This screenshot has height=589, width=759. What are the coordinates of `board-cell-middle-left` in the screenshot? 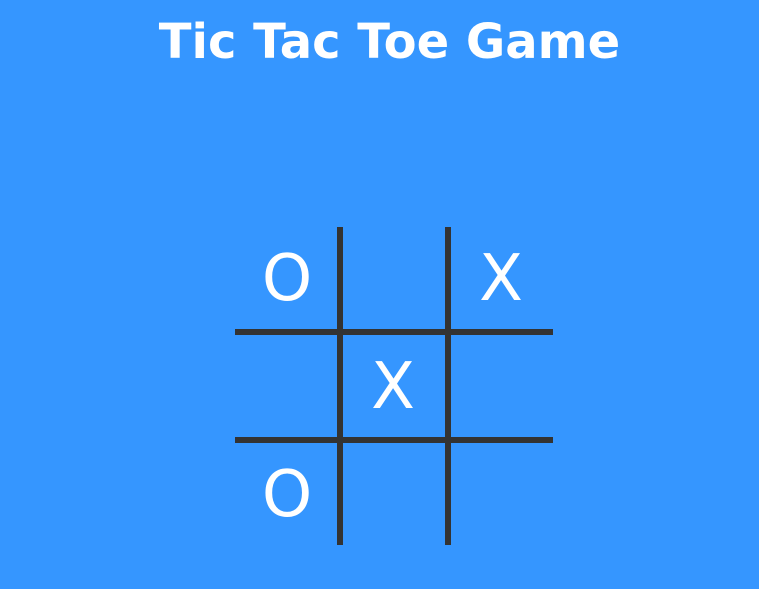 It's located at (287, 387).